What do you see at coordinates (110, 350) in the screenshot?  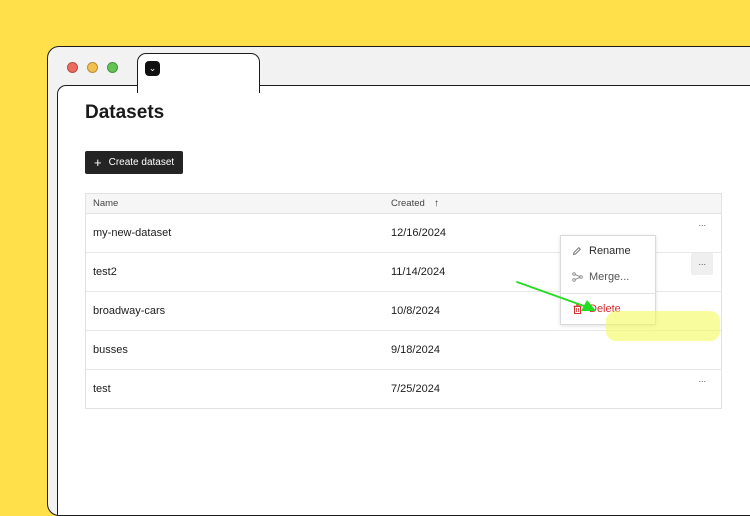 I see `dataset-name: busses` at bounding box center [110, 350].